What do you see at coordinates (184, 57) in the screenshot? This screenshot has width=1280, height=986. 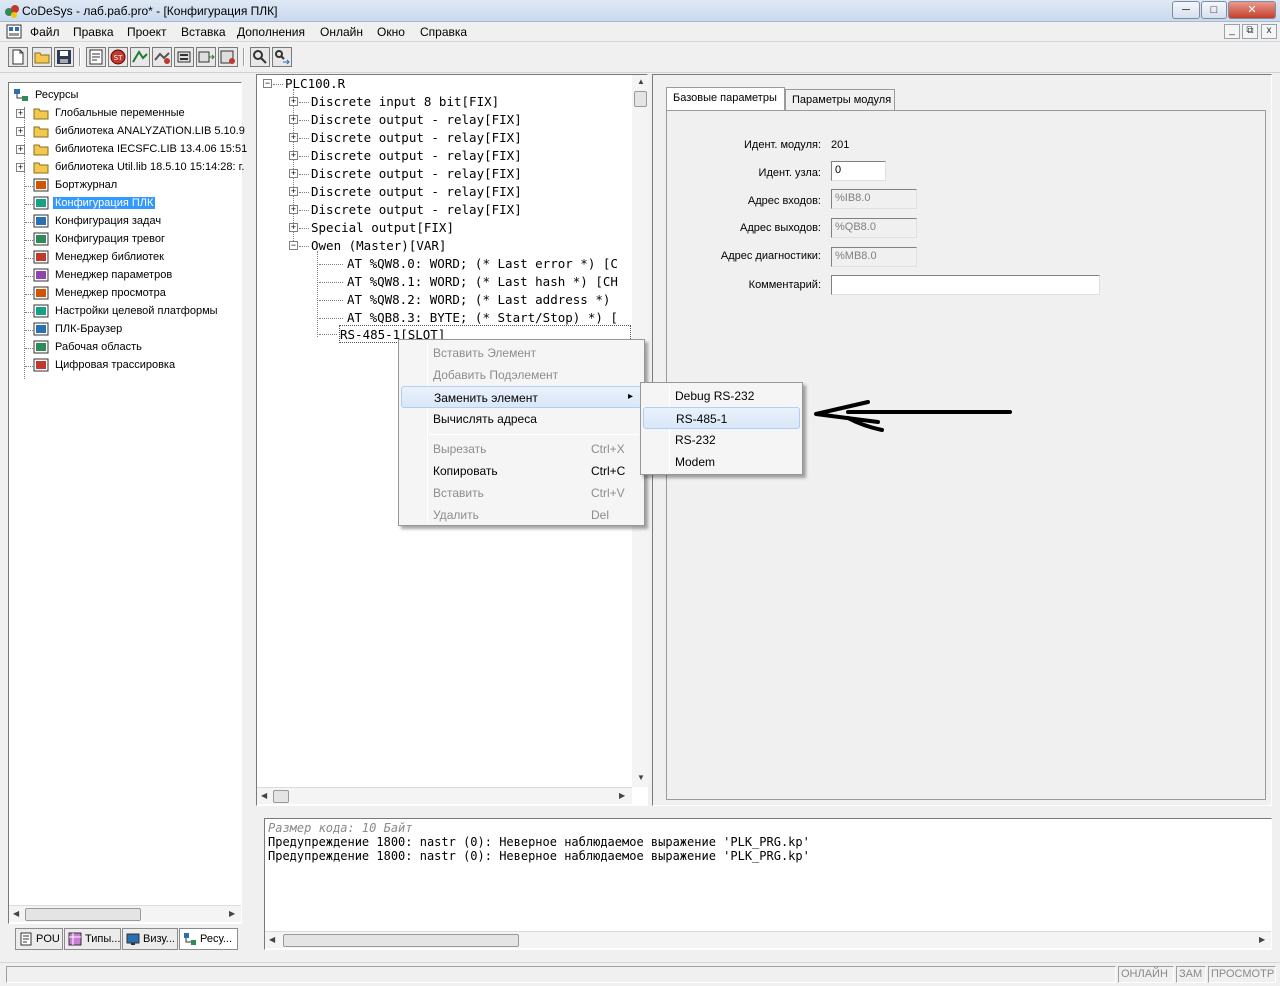 I see `run-icon` at bounding box center [184, 57].